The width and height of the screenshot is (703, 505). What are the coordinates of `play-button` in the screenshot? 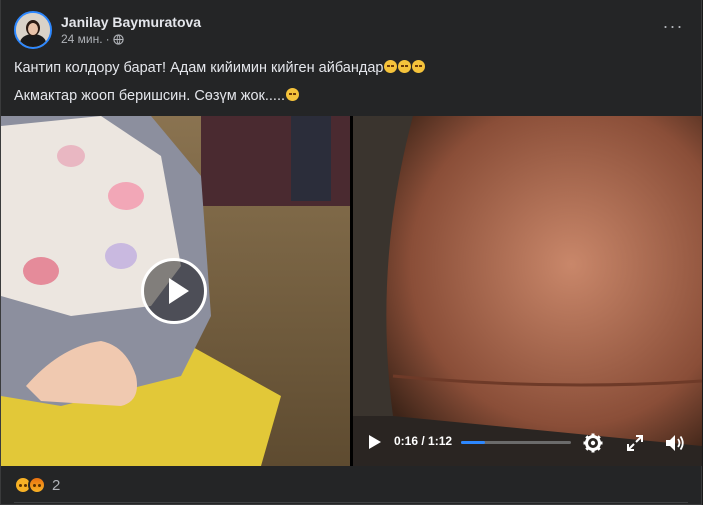 It's located at (174, 291).